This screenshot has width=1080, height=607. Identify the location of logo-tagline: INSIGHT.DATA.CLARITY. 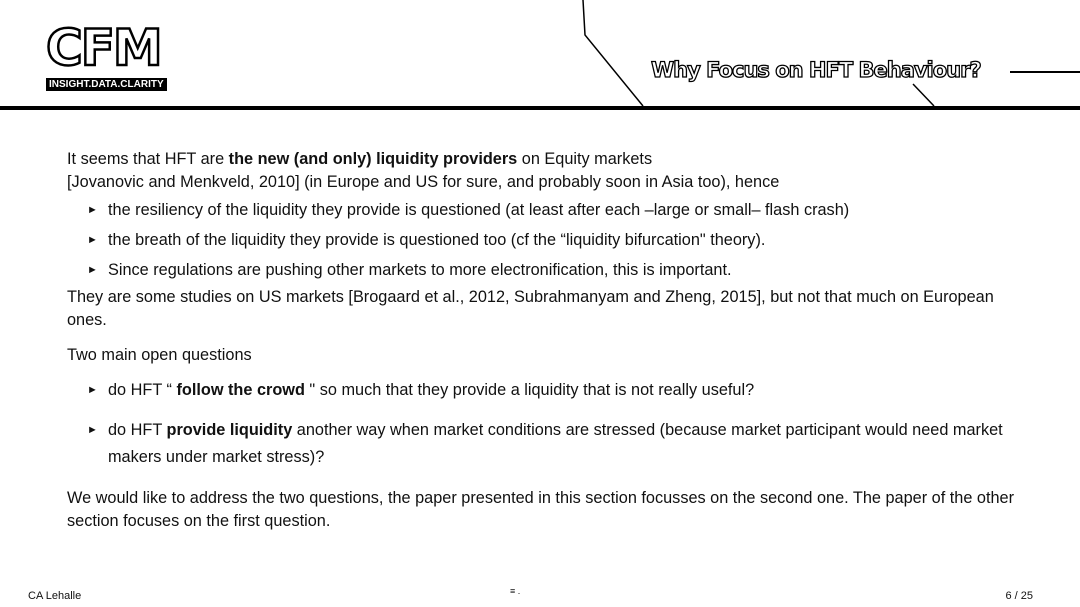
(106, 84).